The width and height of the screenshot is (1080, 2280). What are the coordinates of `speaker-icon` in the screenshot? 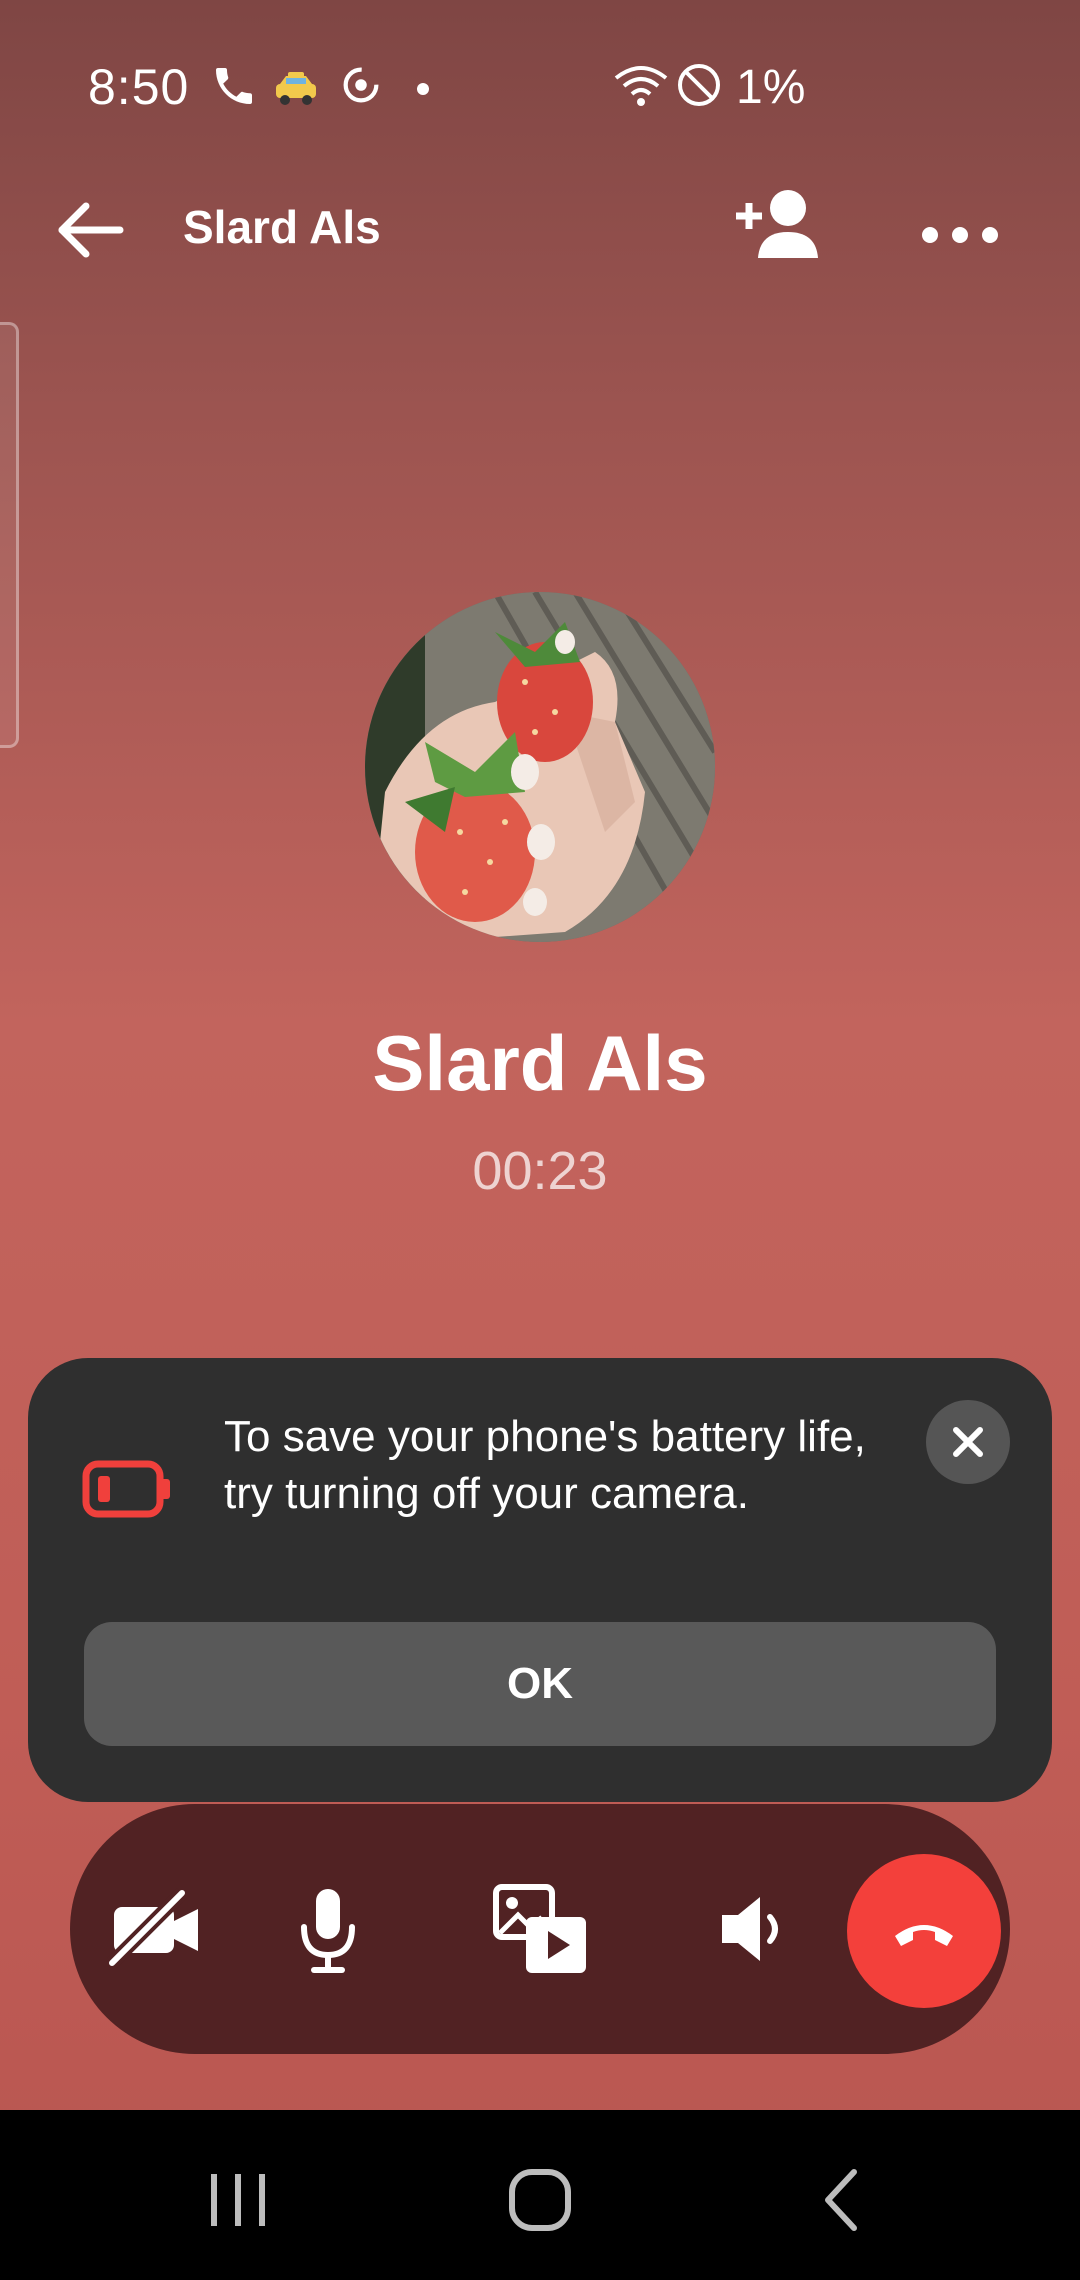 It's located at (750, 1929).